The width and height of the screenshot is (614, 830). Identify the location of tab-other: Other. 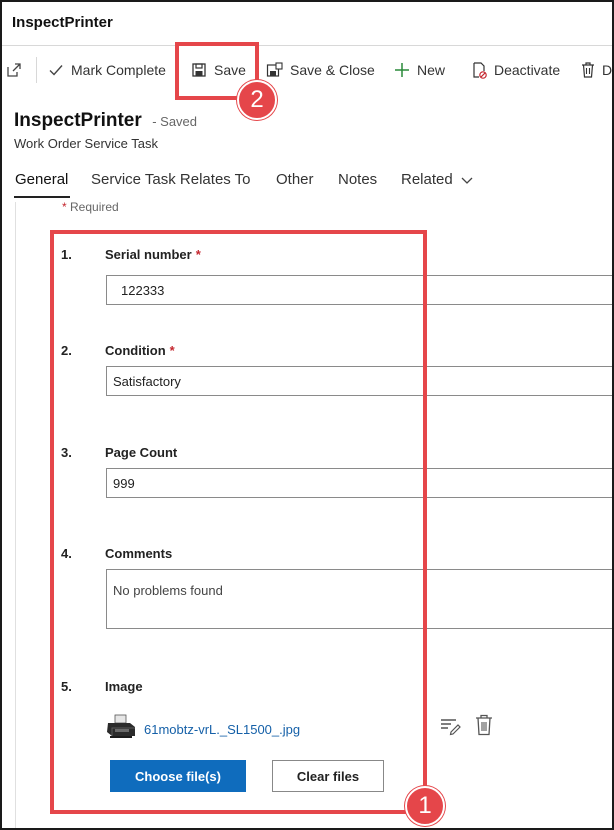
(295, 179).